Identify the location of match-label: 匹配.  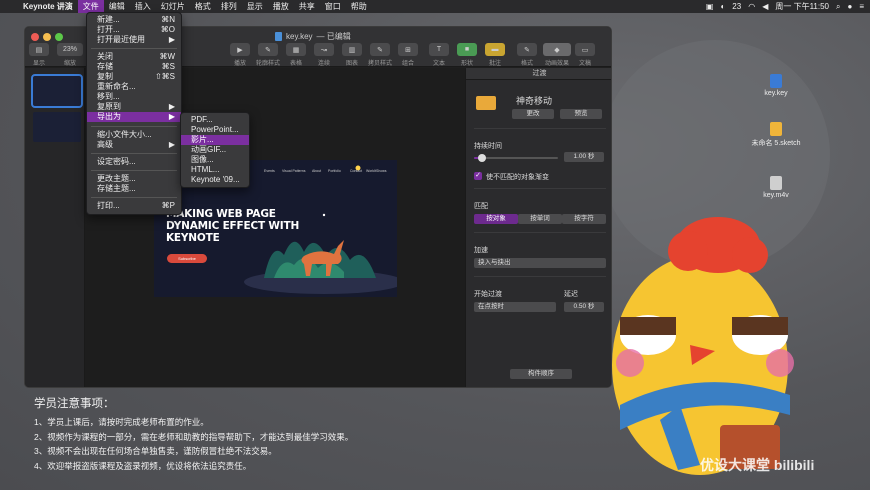
(481, 206).